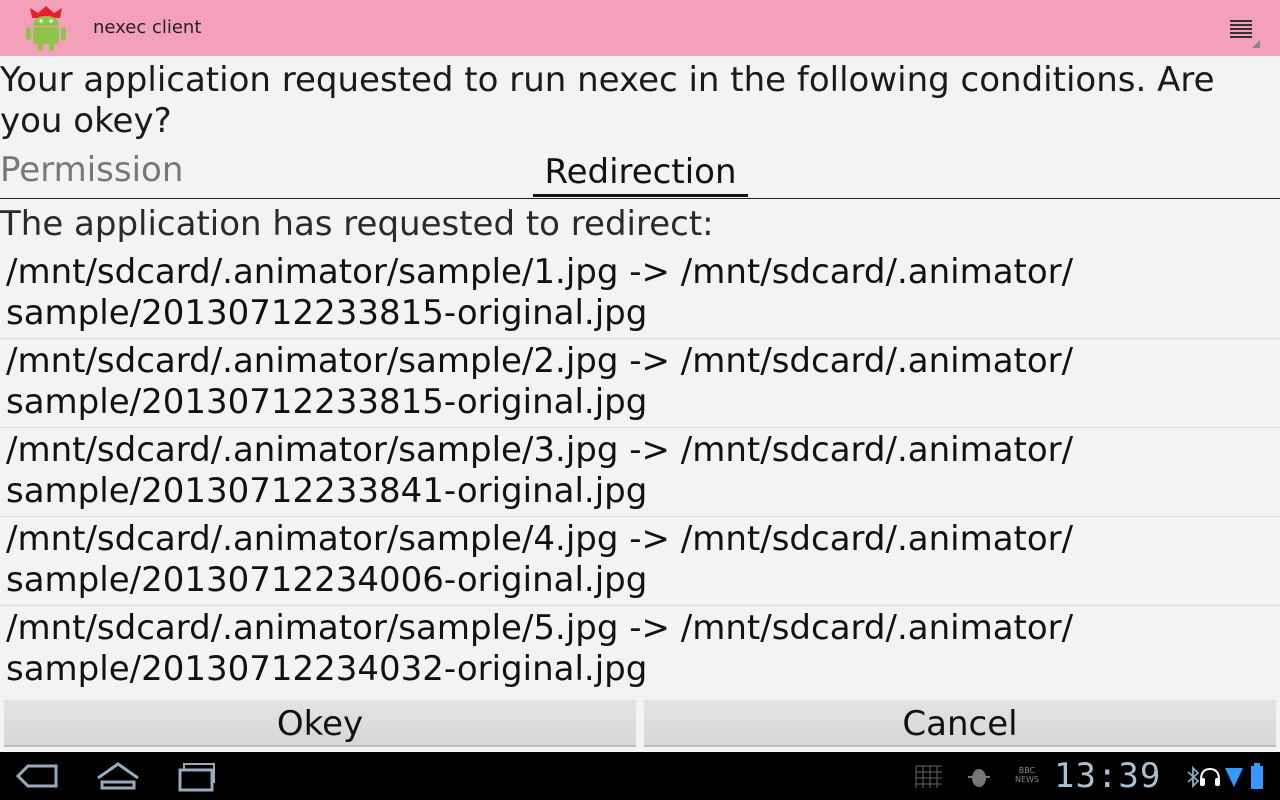 This screenshot has width=1280, height=800. What do you see at coordinates (1107, 776) in the screenshot?
I see `clock: 13:39` at bounding box center [1107, 776].